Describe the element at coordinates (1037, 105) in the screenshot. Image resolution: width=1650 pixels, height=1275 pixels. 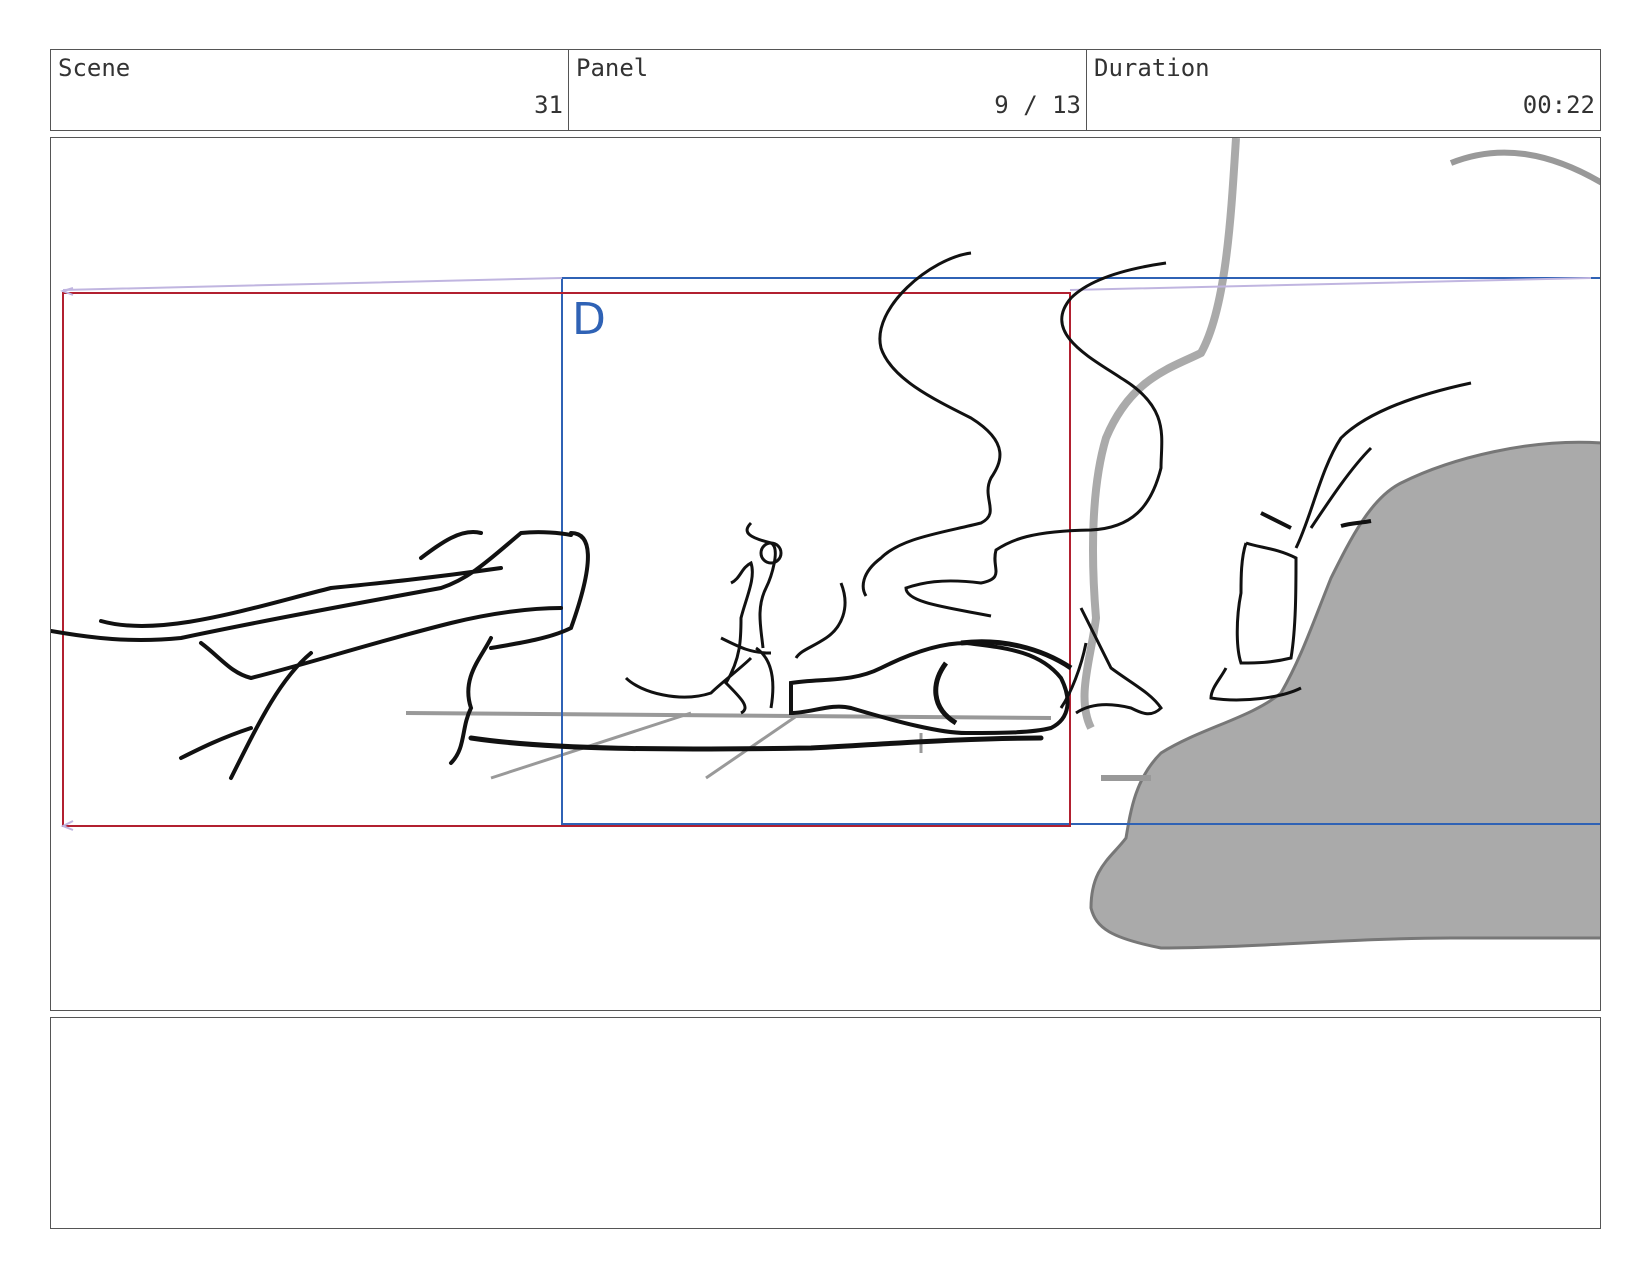
I see `panel-number: 9 / 13` at that location.